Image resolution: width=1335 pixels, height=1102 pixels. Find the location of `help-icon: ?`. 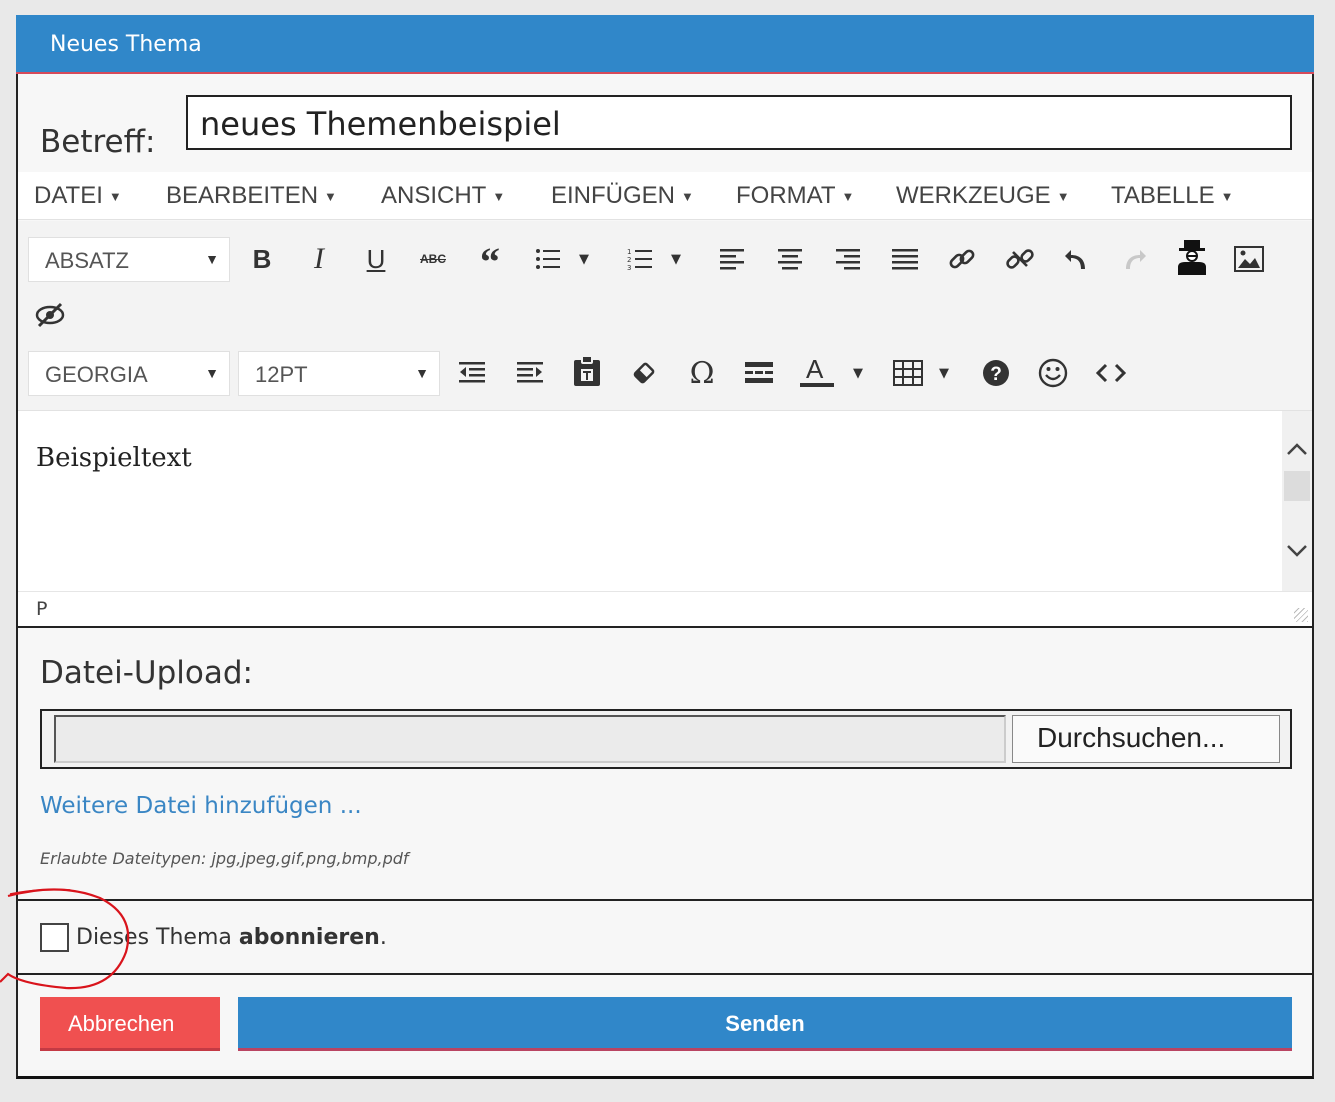

help-icon: ? is located at coordinates (996, 373).